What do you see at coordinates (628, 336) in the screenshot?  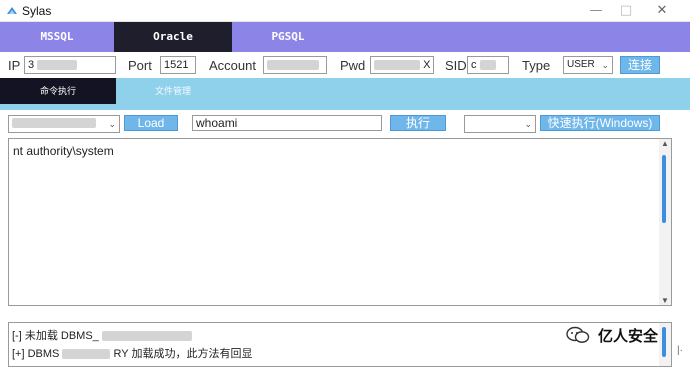 I see `watermark-text: 亿人安全` at bounding box center [628, 336].